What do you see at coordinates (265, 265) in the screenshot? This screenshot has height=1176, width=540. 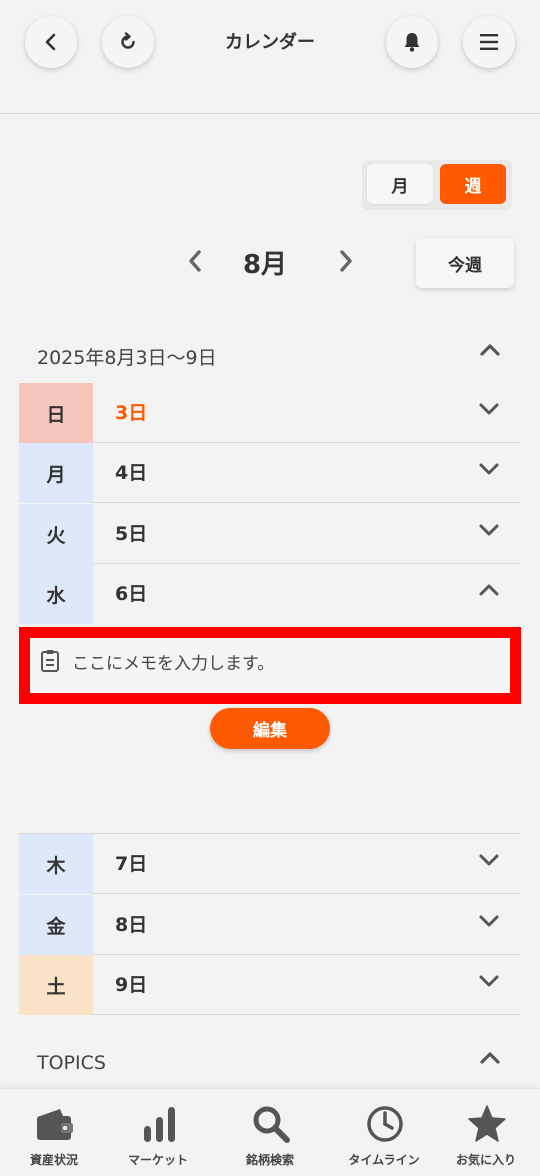 I see `current-month-label: 8月` at bounding box center [265, 265].